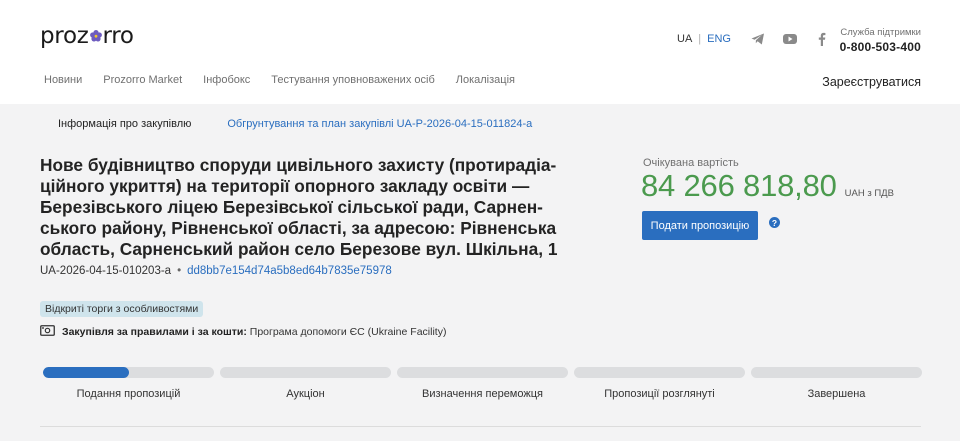 The image size is (960, 441). What do you see at coordinates (822, 39) in the screenshot?
I see `facebook-icon` at bounding box center [822, 39].